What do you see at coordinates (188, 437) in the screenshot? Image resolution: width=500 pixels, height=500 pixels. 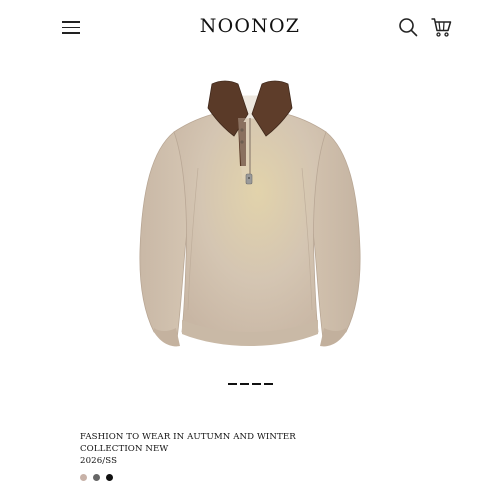 I see `caption-line-1: FASHION TO WEAR IN AUTUMN AND WINTER` at bounding box center [188, 437].